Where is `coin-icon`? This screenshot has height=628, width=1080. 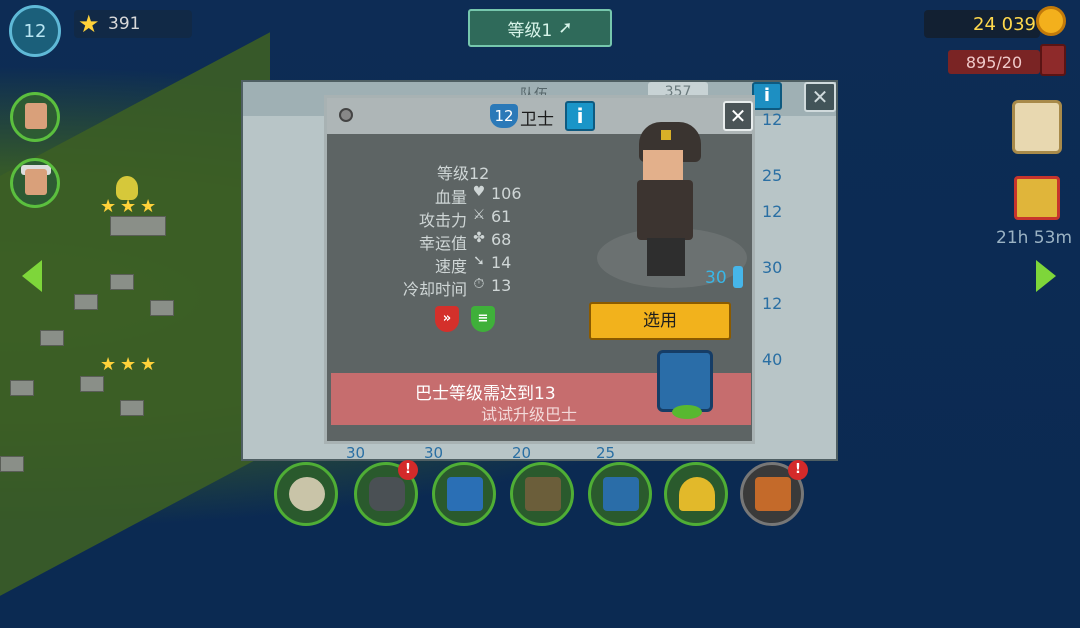 coin-icon is located at coordinates (1051, 21).